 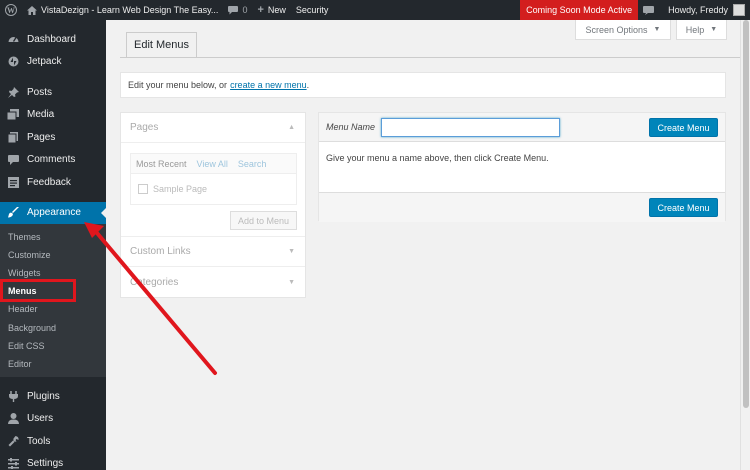 I want to click on pages-panel-title: Pages, so click(x=144, y=127).